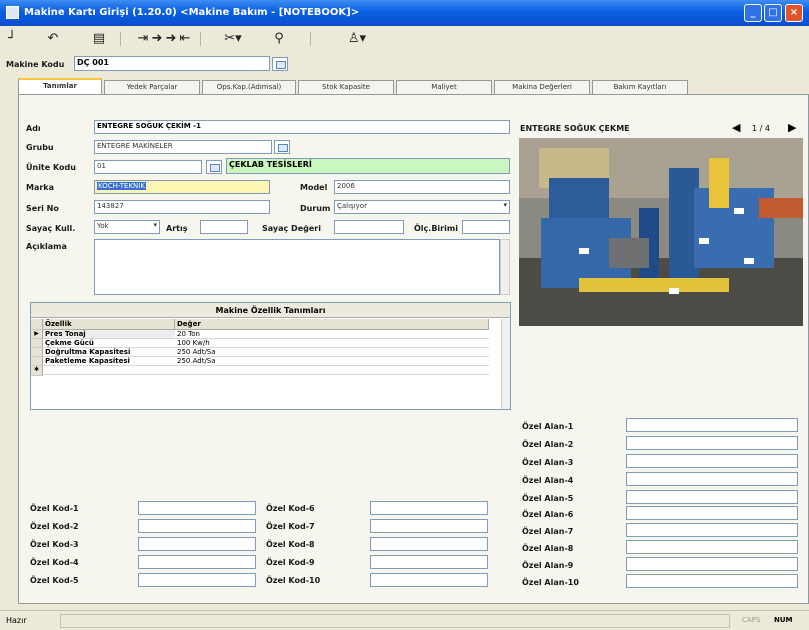  Describe the element at coordinates (486, 227) in the screenshot. I see `olcu-birimi-field` at that location.